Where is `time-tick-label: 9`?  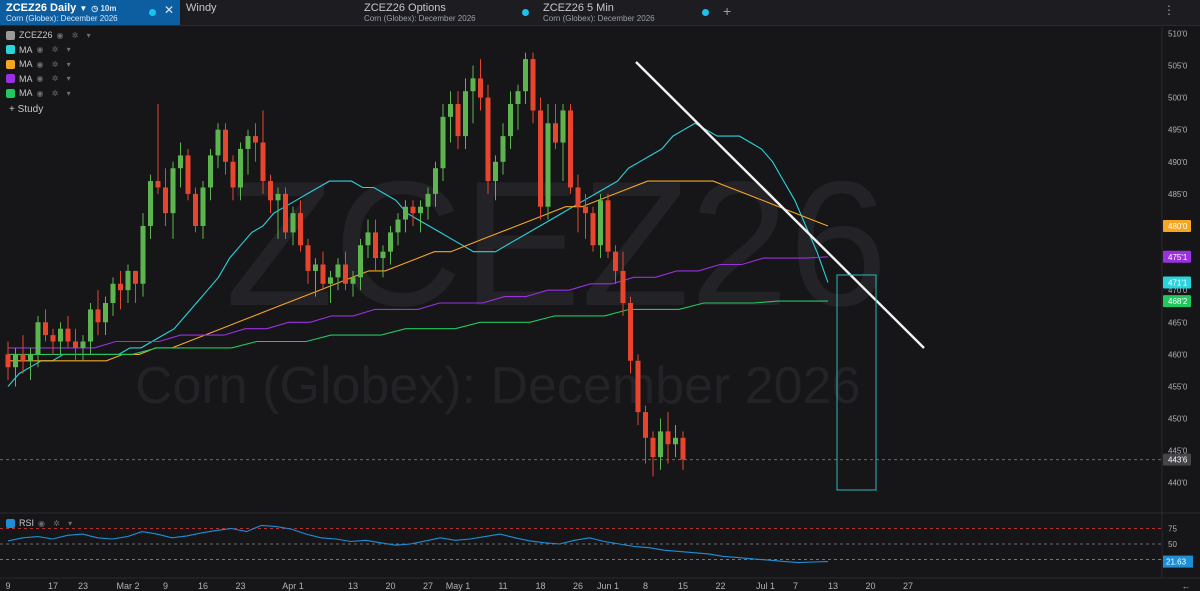
time-tick-label: 9 is located at coordinates (165, 586).